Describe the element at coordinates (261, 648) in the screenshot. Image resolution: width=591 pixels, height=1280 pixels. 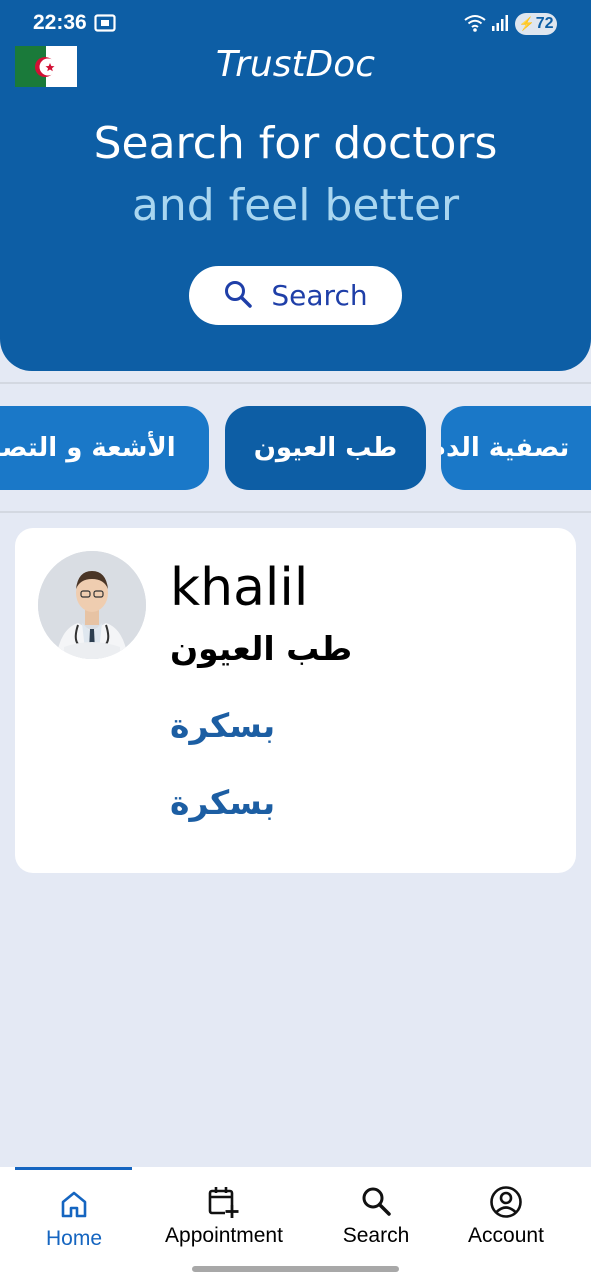
I see `doctor-specialty: طب العيون` at that location.